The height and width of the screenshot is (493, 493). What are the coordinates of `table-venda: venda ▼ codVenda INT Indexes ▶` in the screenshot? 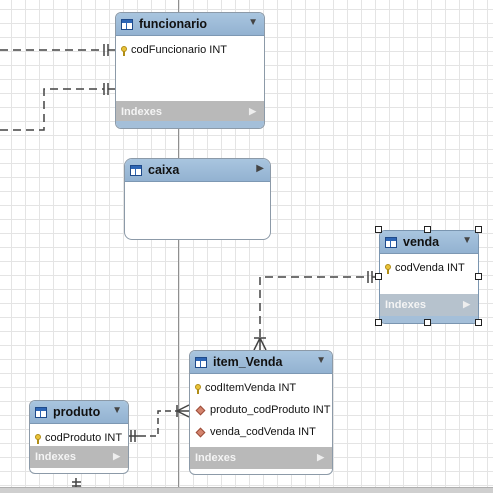 It's located at (429, 277).